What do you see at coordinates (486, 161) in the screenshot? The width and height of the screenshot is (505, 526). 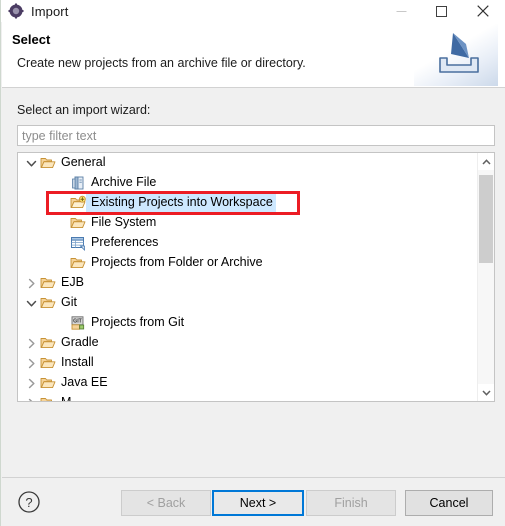 I see `chevron-up-icon` at bounding box center [486, 161].